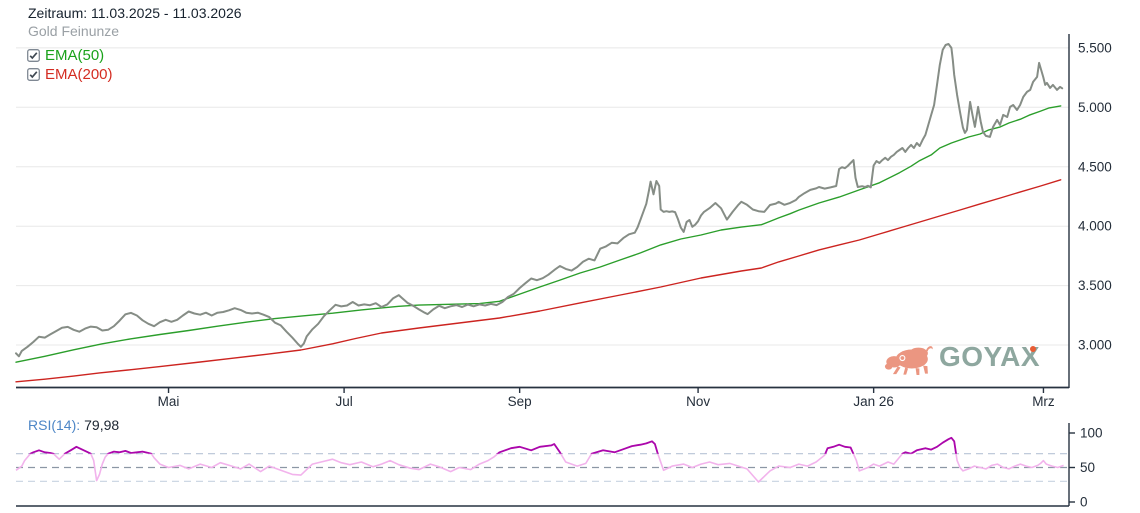  What do you see at coordinates (698, 401) in the screenshot?
I see `svg-text: Nov` at bounding box center [698, 401].